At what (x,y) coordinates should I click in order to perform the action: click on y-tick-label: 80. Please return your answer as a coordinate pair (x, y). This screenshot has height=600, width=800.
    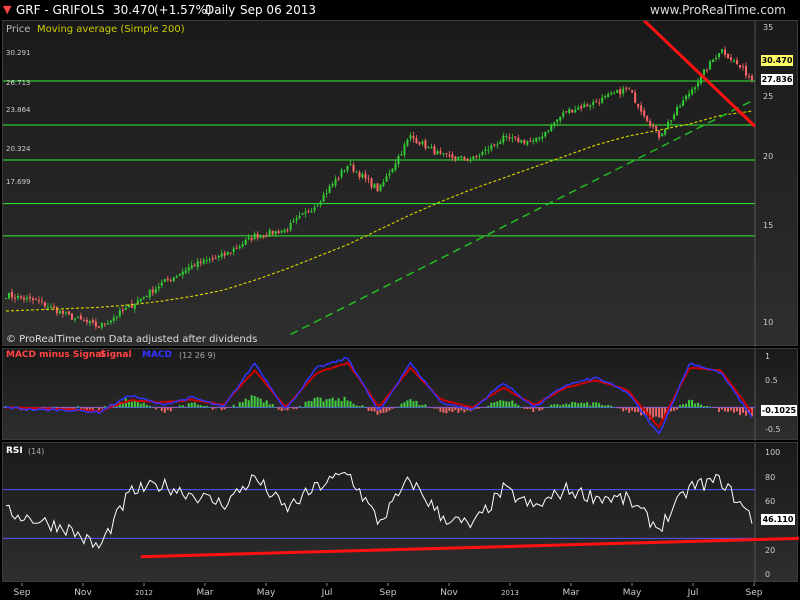
    Looking at the image, I should click on (770, 477).